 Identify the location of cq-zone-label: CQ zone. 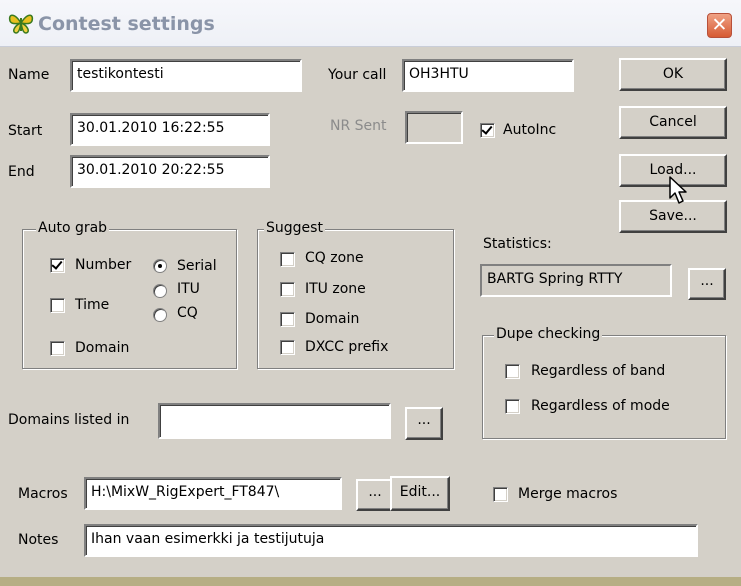
(334, 258).